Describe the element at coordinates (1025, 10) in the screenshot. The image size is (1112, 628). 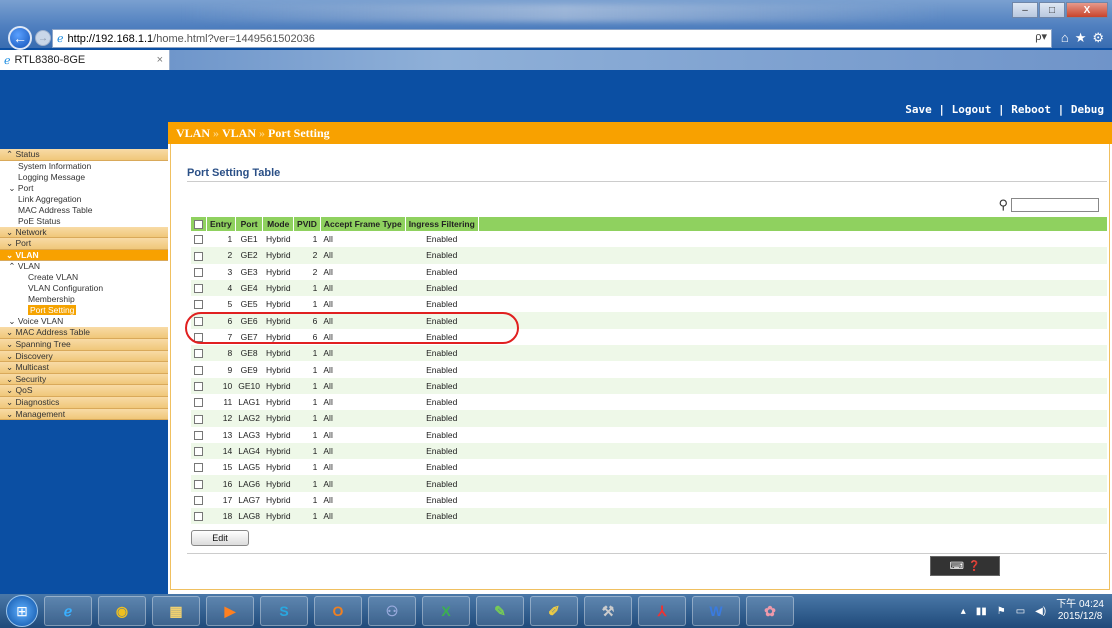
I see `minimize-button: –` at that location.